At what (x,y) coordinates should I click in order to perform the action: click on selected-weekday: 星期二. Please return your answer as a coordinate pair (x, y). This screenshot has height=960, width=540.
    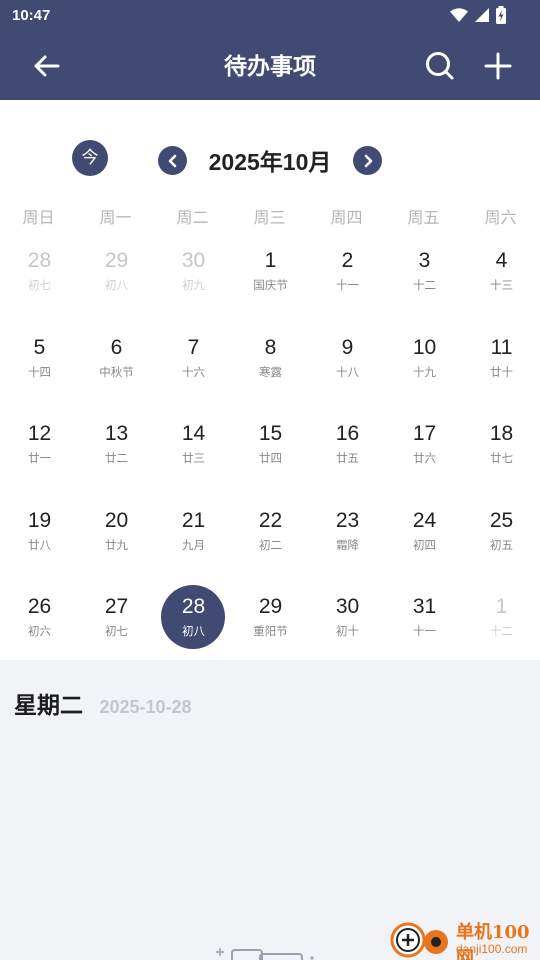
    Looking at the image, I should click on (48, 705).